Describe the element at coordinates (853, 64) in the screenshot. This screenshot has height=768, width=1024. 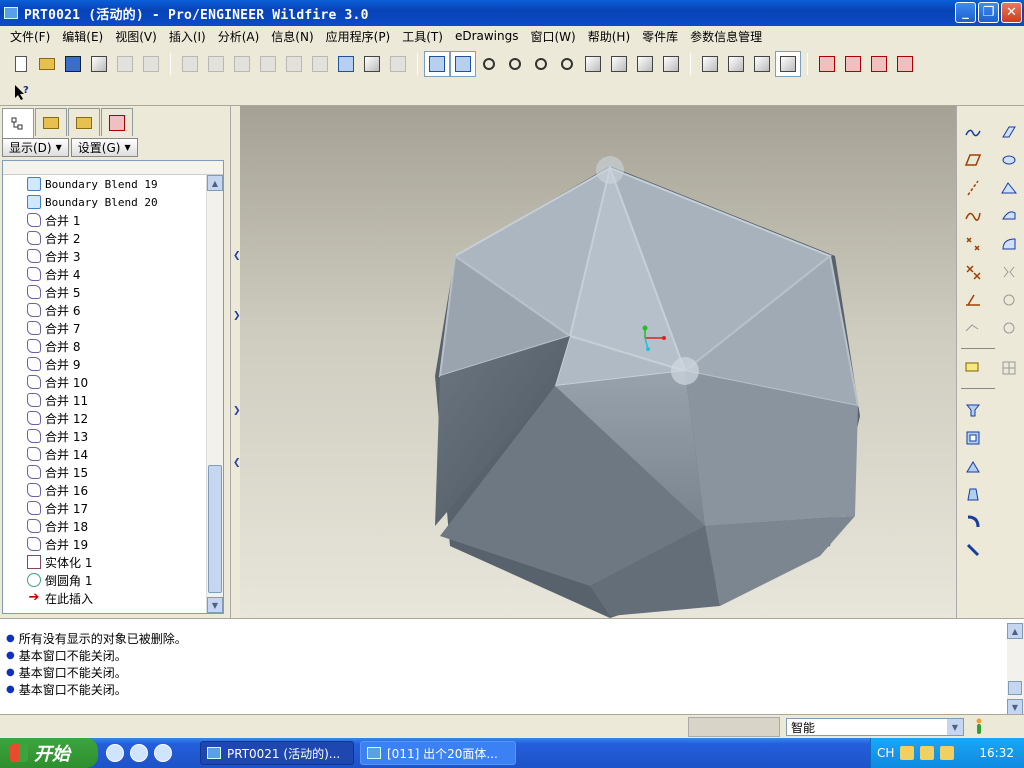
I see `datum-axes-button` at that location.